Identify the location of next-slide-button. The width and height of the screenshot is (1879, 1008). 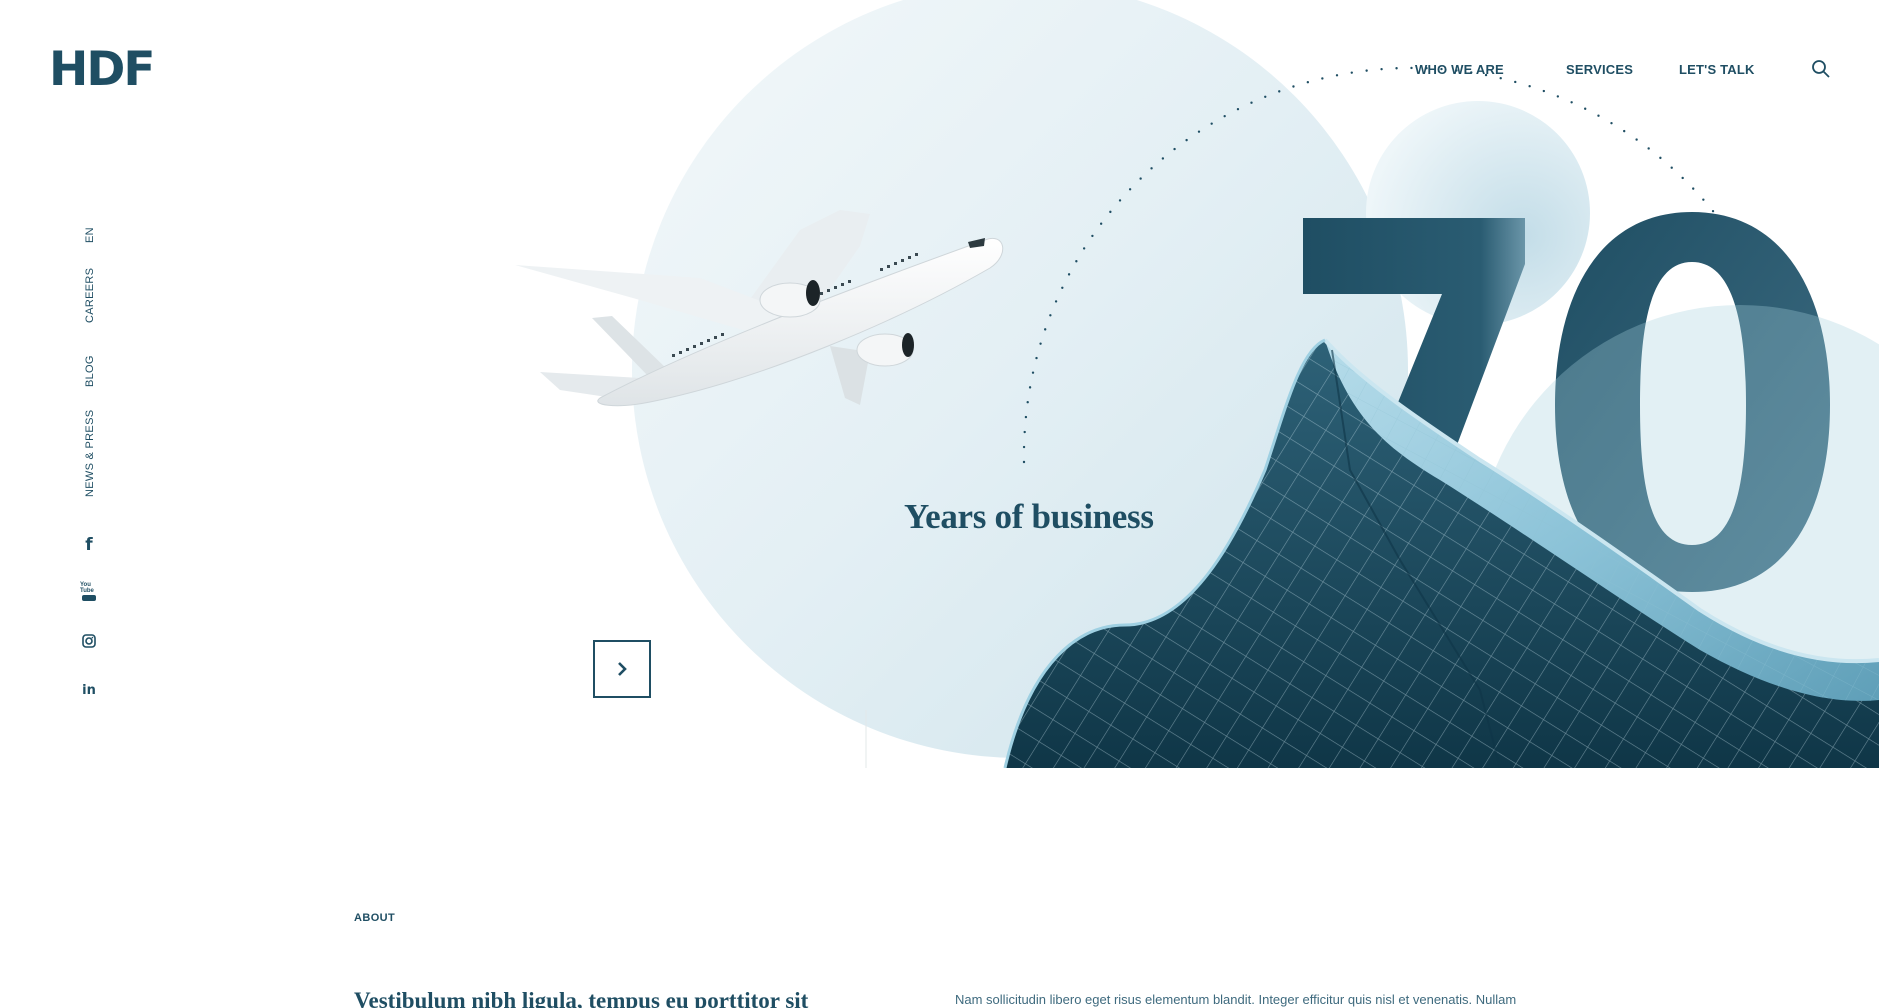
(622, 669).